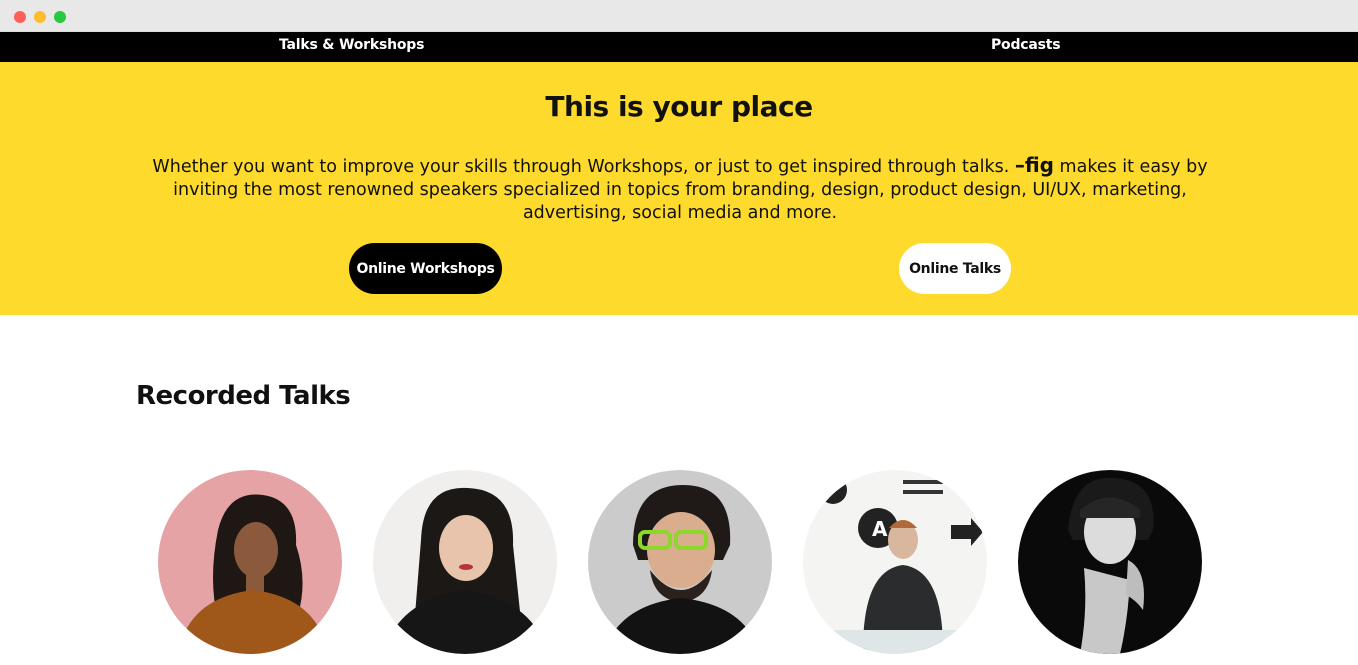 This screenshot has width=1358, height=665. What do you see at coordinates (955, 268) in the screenshot?
I see `online-talks-button: Online Talks` at bounding box center [955, 268].